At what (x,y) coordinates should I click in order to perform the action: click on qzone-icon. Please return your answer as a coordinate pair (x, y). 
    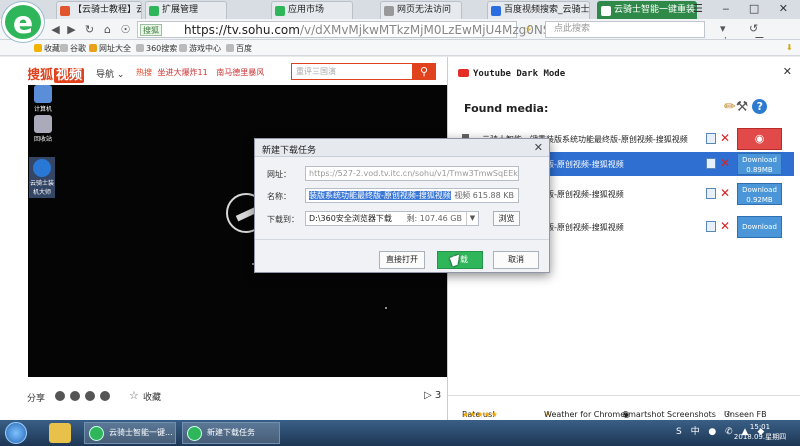
    Looking at the image, I should click on (105, 396).